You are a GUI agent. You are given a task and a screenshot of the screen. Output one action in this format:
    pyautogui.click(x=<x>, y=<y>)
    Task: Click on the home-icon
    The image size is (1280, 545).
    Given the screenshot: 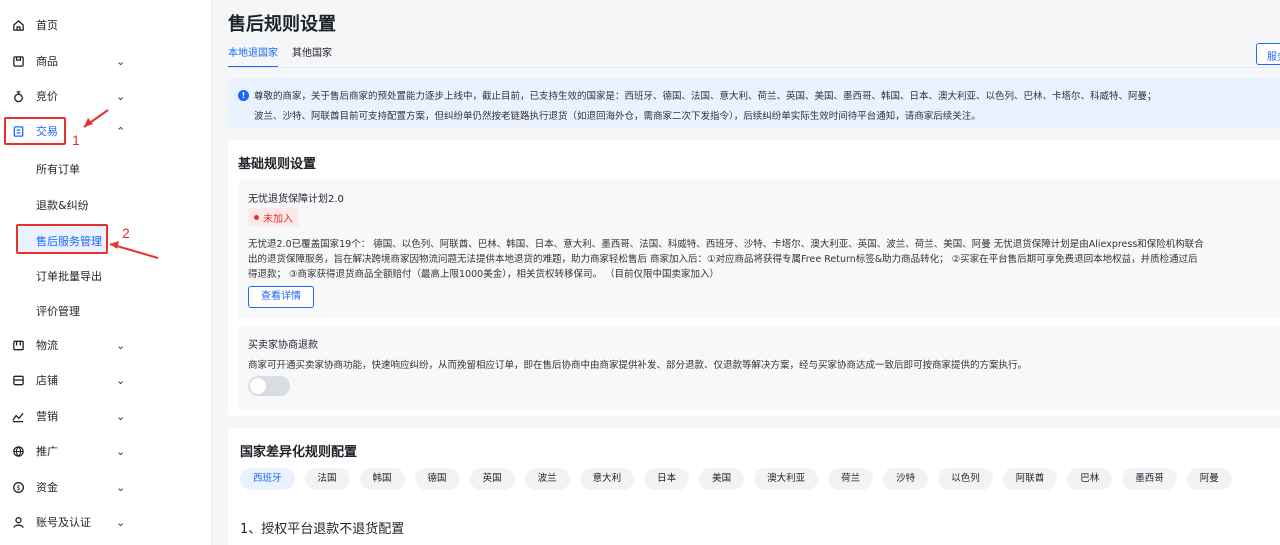 What is the action you would take?
    pyautogui.click(x=18, y=25)
    